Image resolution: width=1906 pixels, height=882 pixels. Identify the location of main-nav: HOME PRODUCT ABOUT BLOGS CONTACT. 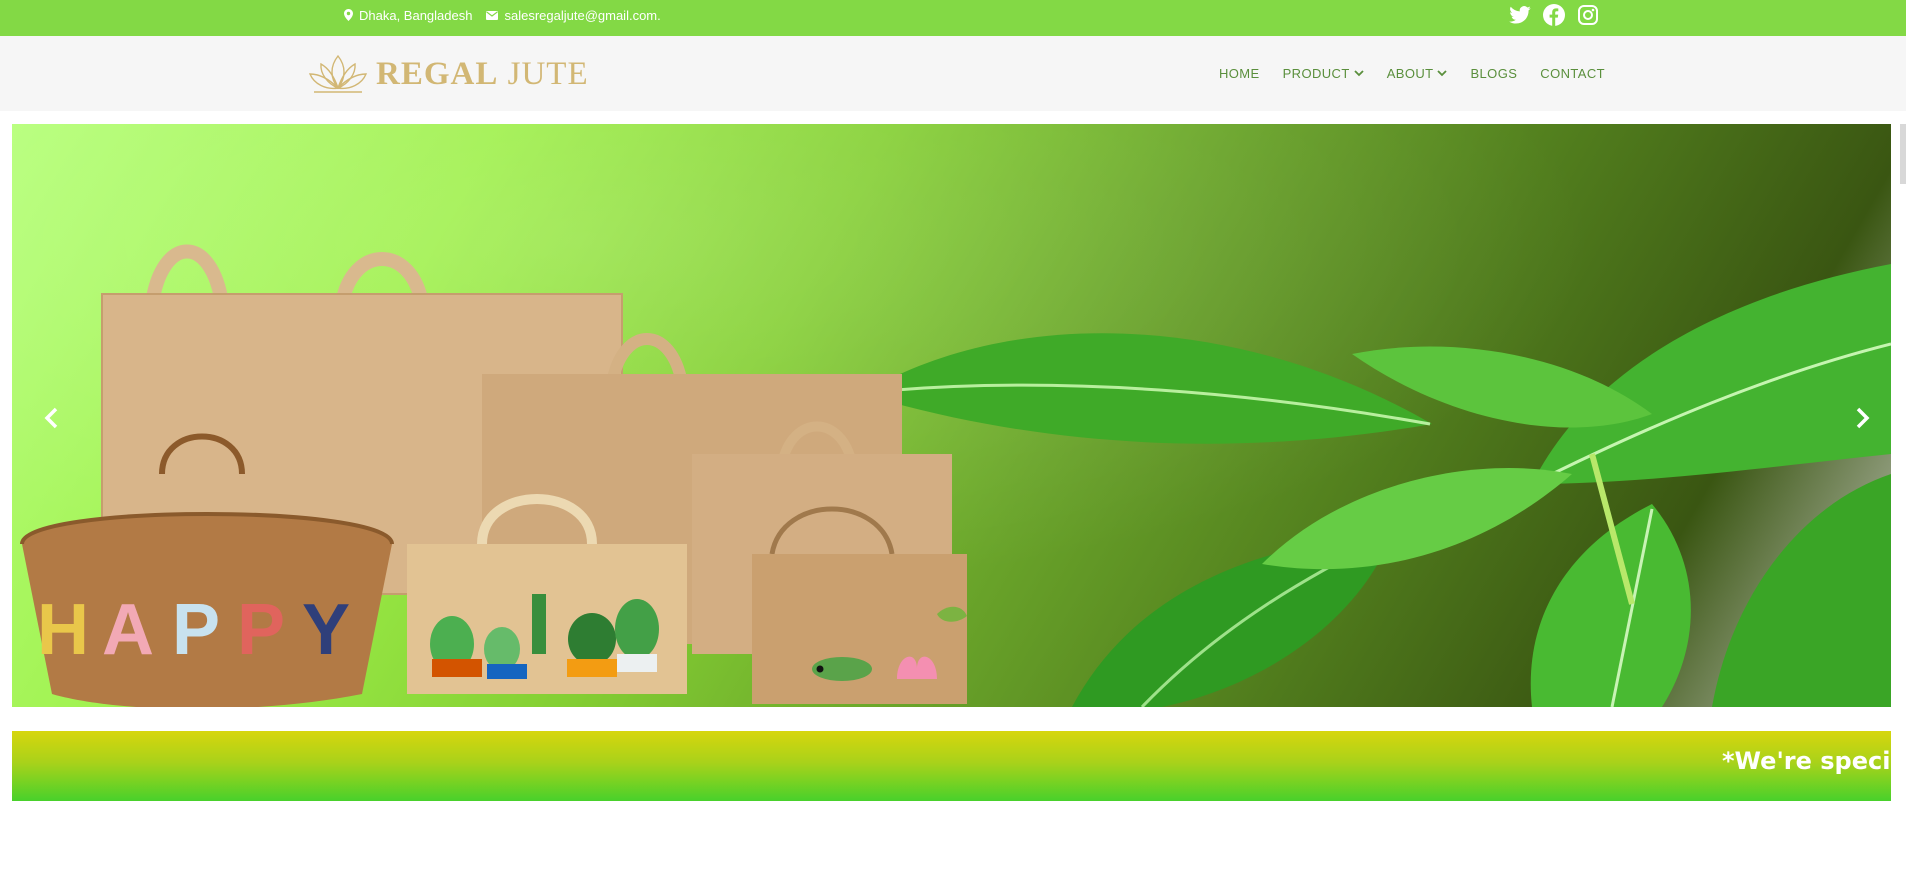
(1412, 73).